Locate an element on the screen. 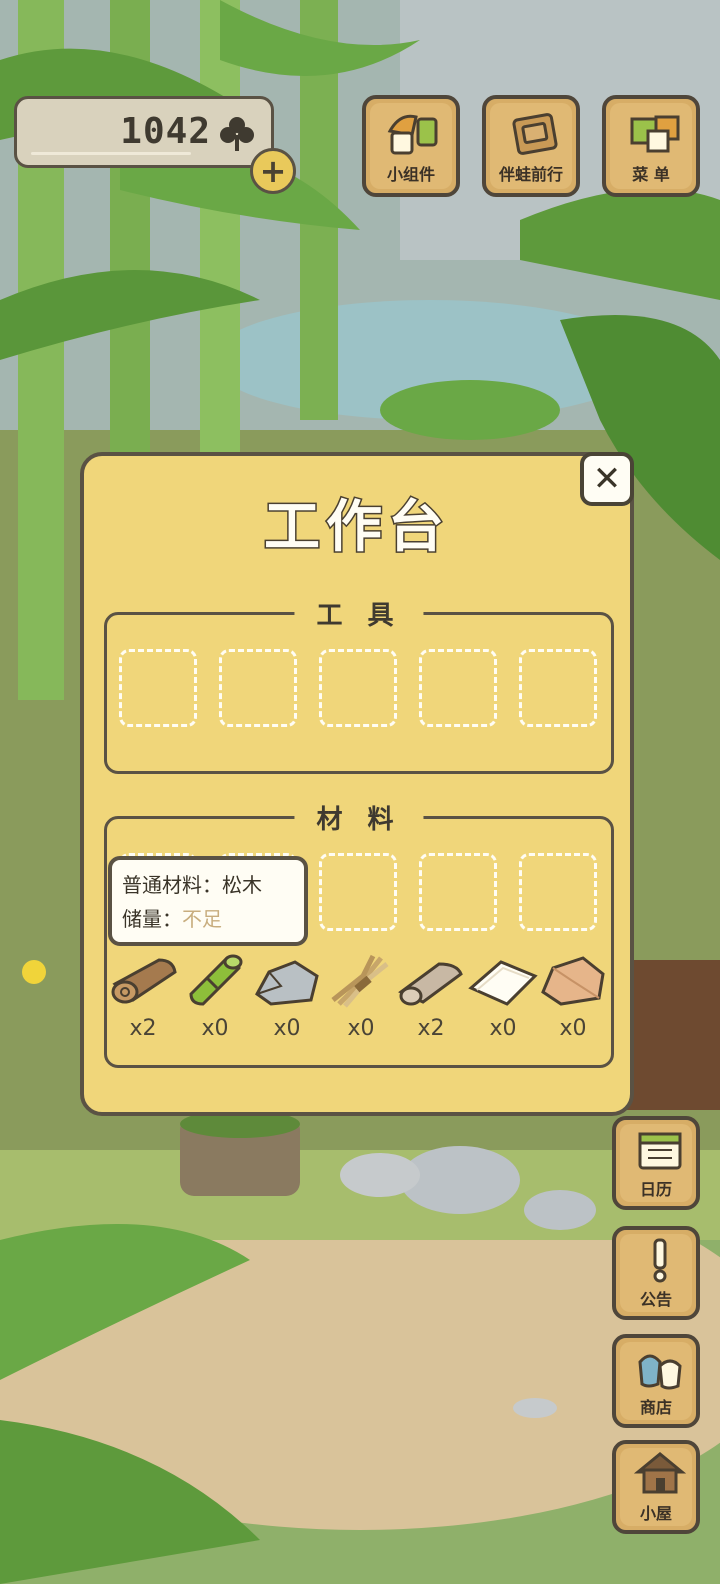  material-pine-log: x2 is located at coordinates (143, 995).